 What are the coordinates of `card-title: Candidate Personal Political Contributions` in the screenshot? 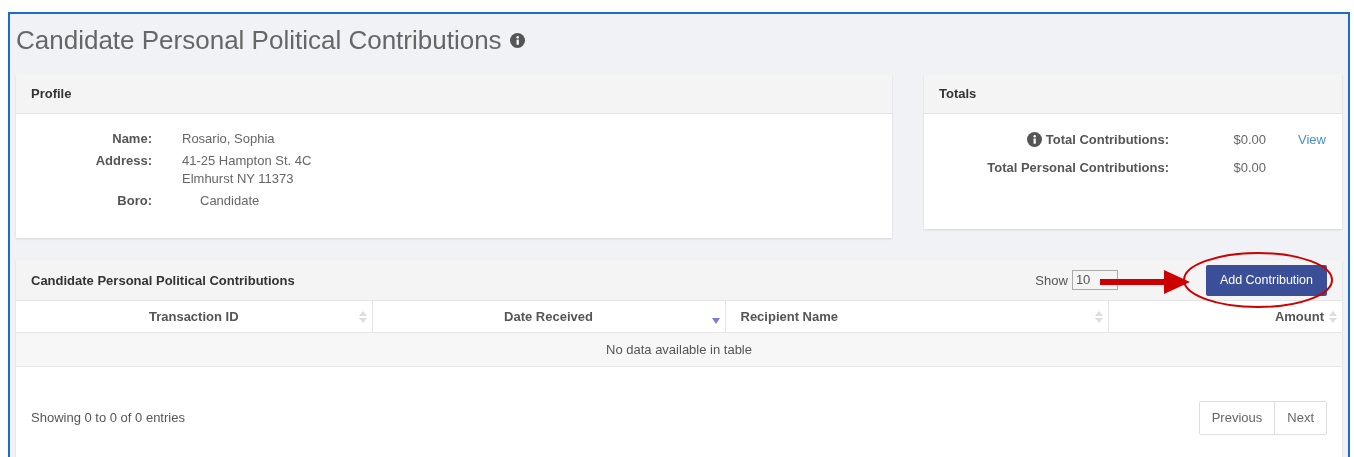 It's located at (163, 280).